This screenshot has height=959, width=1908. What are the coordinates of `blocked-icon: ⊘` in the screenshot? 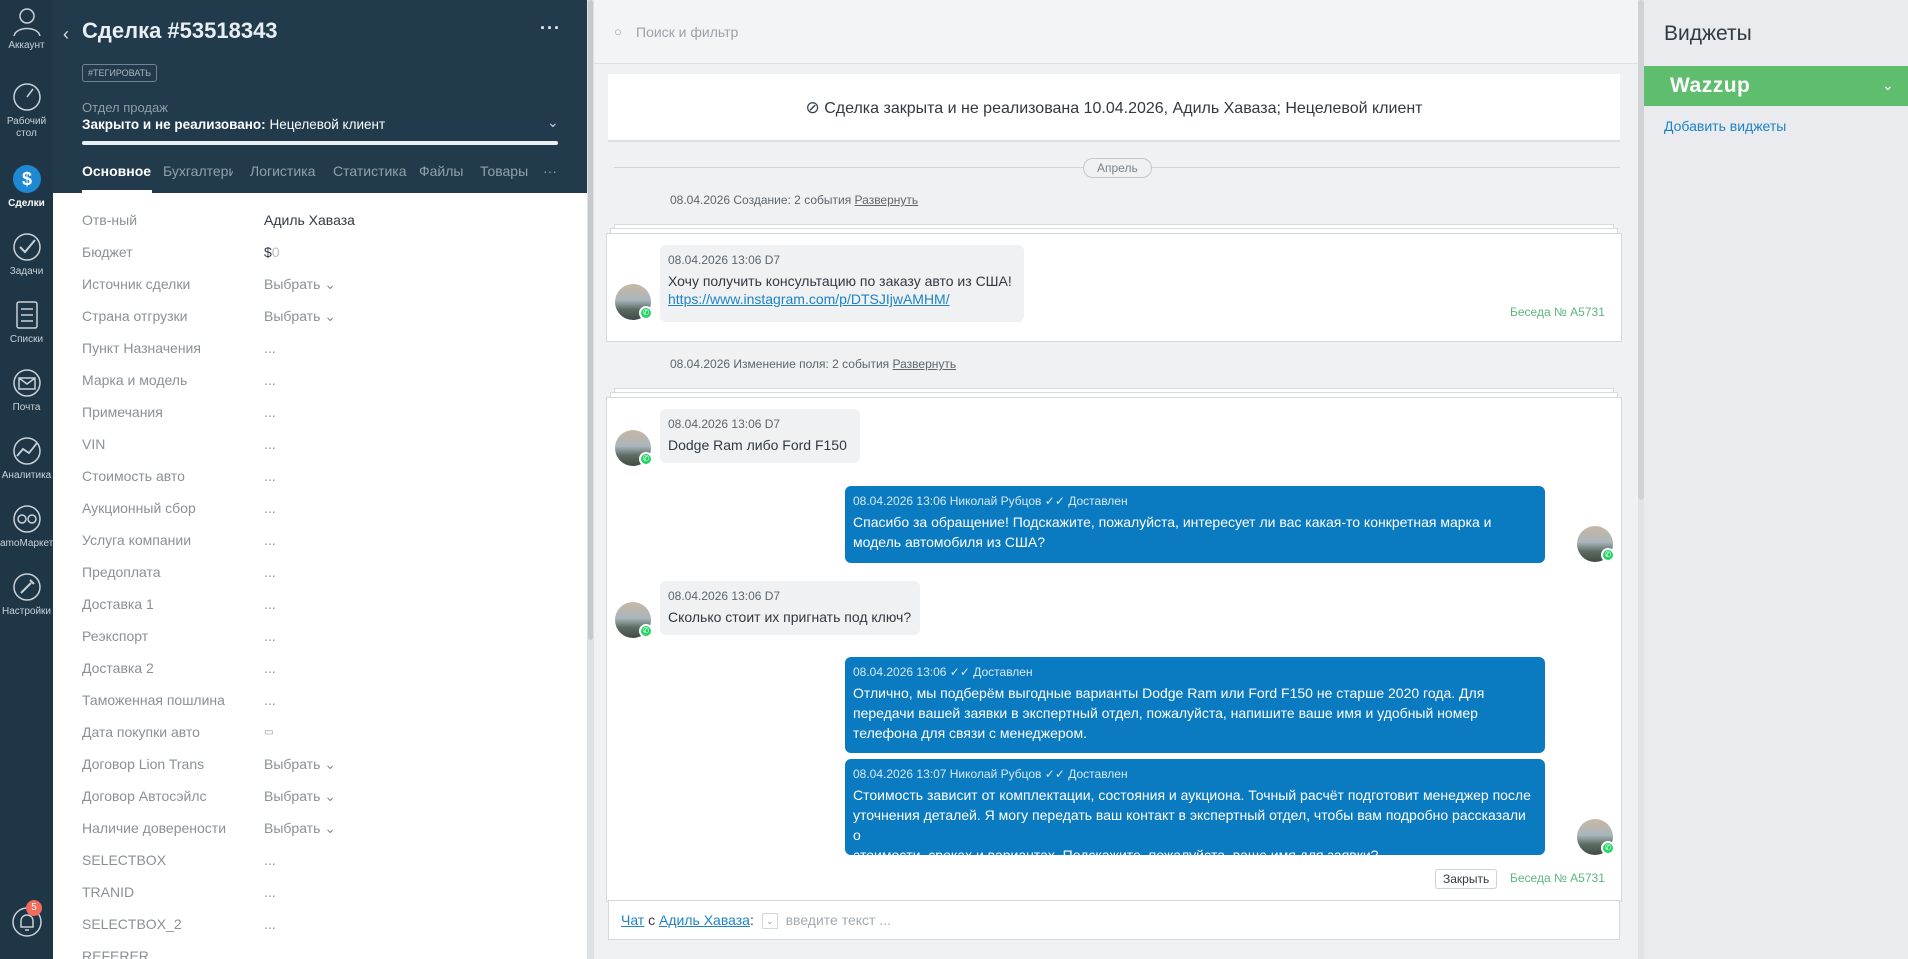 It's located at (812, 107).